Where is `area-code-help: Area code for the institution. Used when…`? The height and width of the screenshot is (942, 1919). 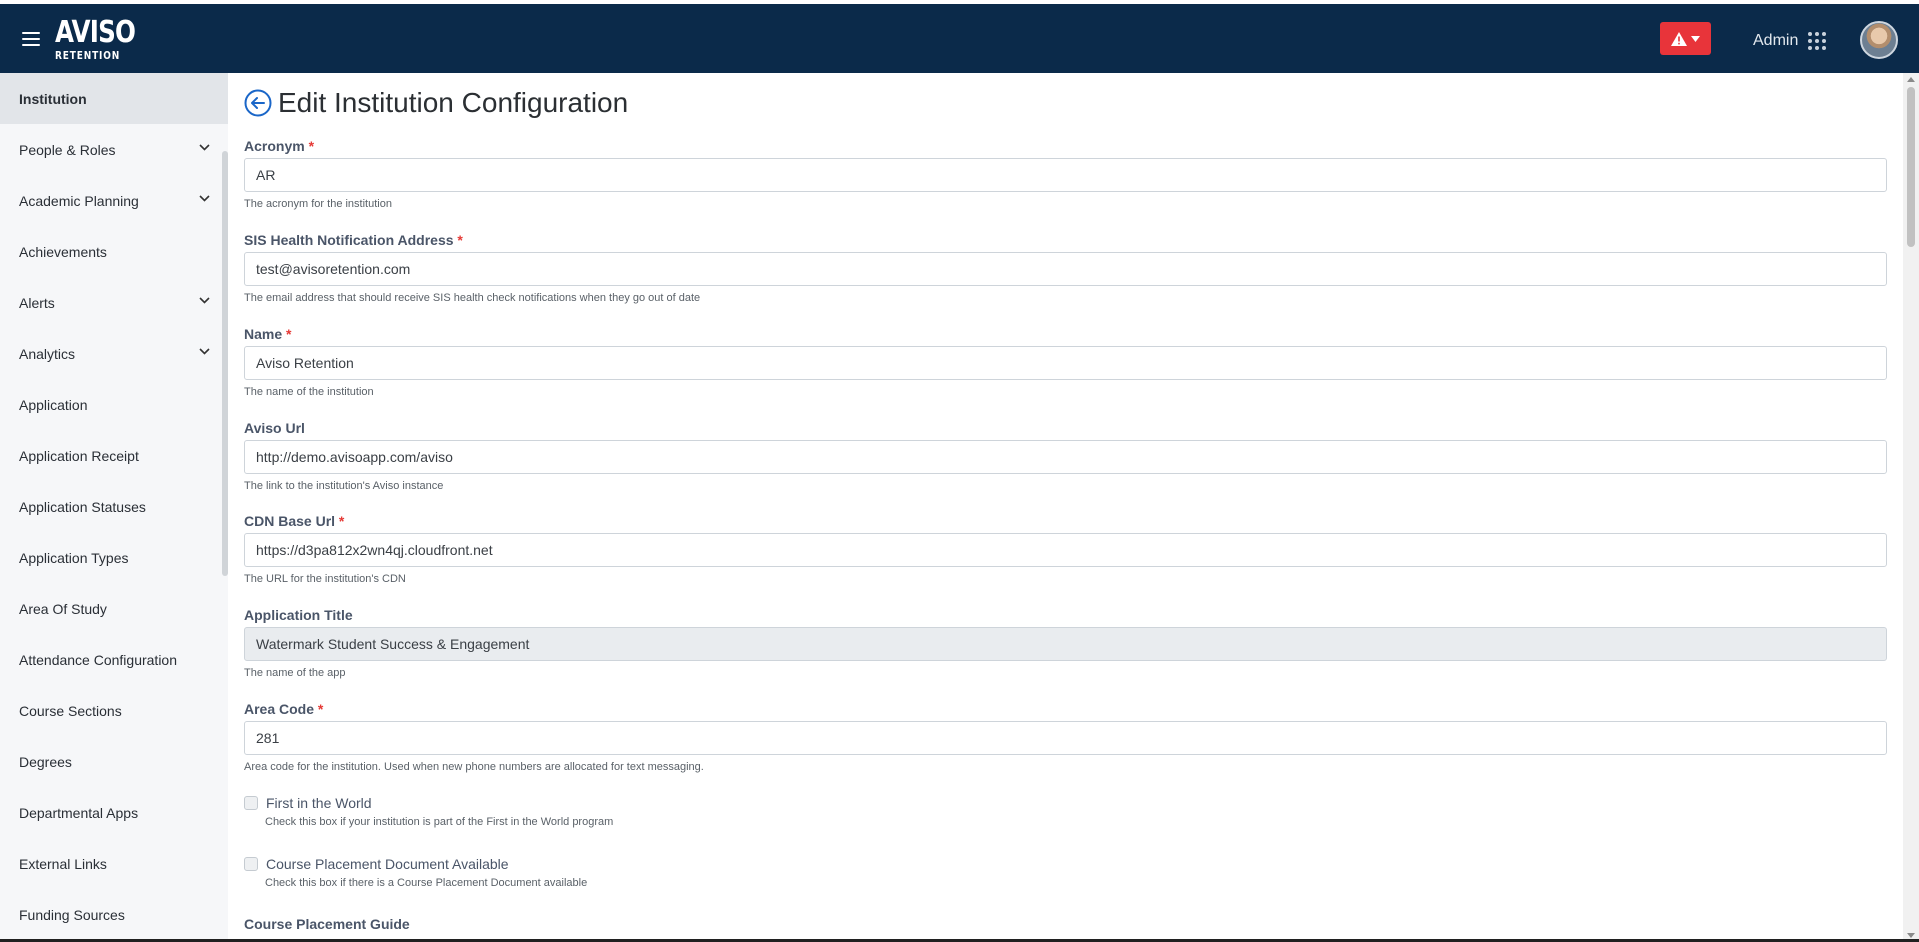
area-code-help: Area code for the institution. Used when… is located at coordinates (474, 767).